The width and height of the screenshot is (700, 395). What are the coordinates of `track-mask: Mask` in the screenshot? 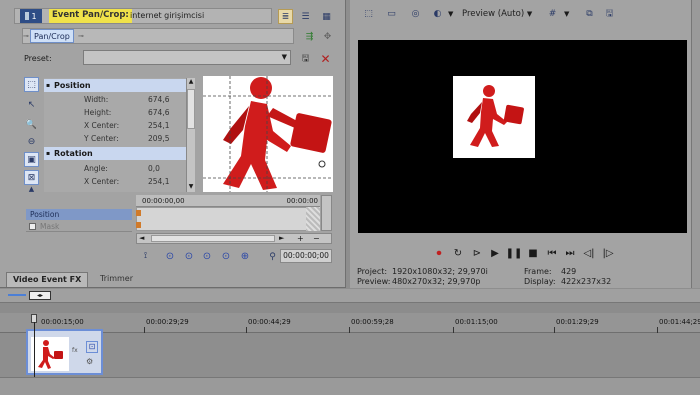 It's located at (79, 226).